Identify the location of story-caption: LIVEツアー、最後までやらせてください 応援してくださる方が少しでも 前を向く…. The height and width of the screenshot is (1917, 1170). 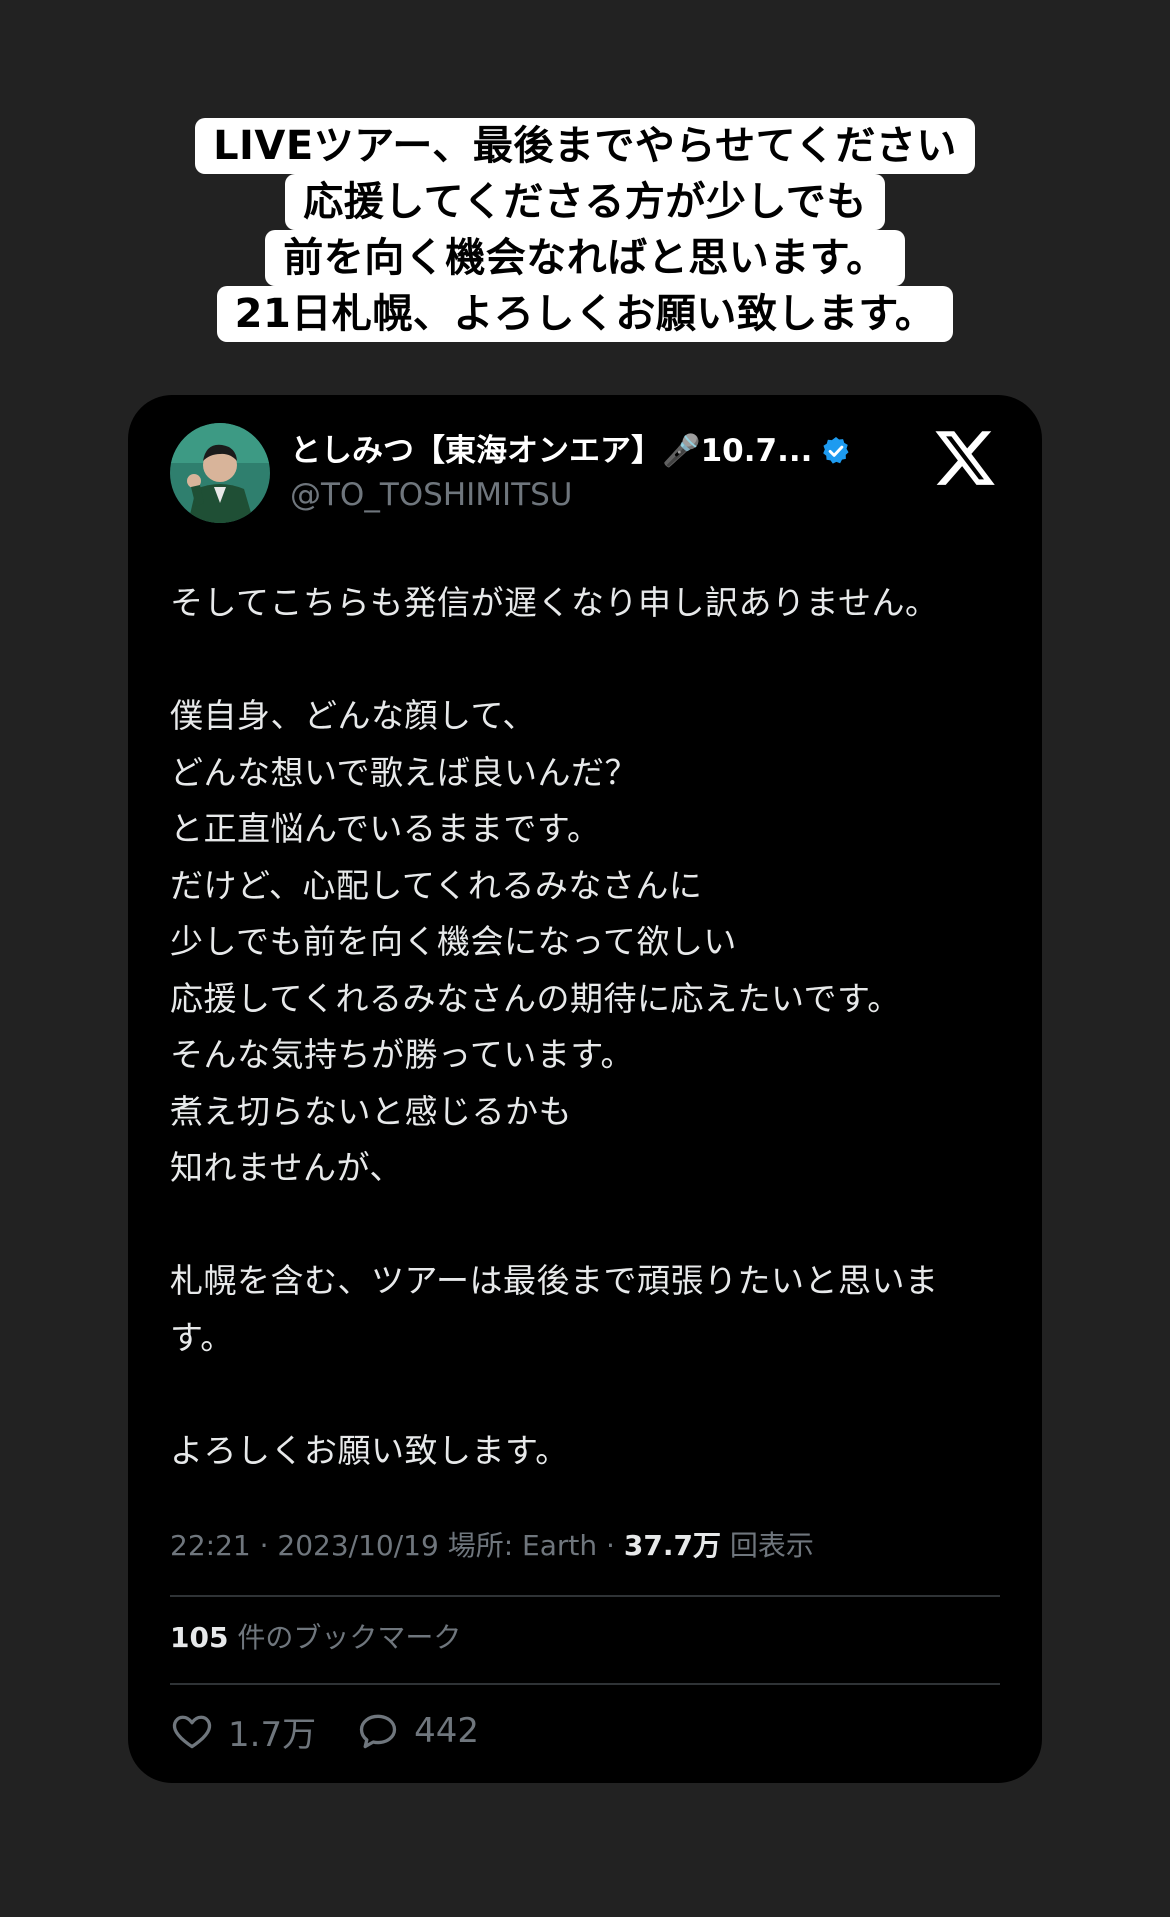
(585, 230).